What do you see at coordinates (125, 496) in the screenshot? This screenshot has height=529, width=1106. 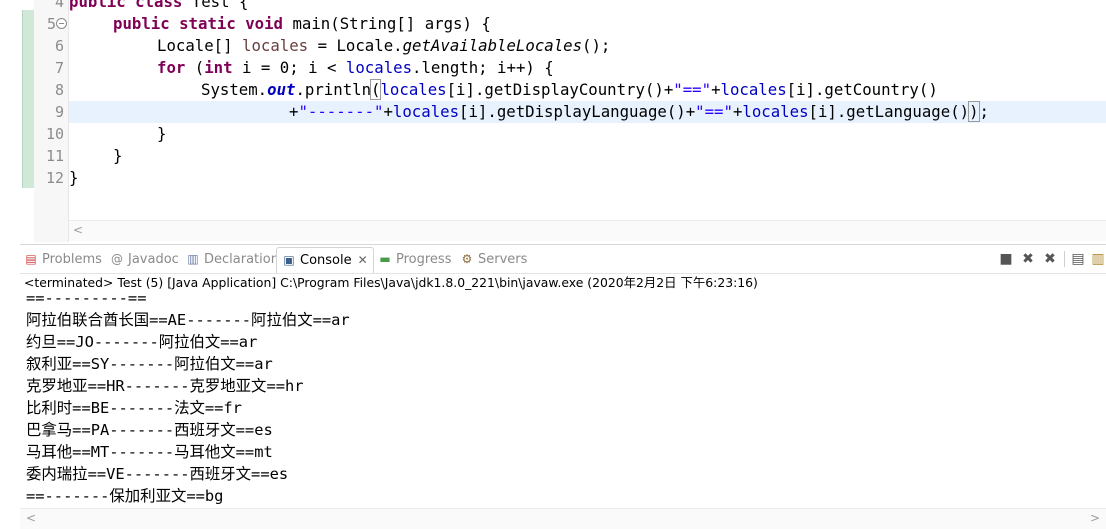 I see `console-line: ==-------保加利亚文==bg` at bounding box center [125, 496].